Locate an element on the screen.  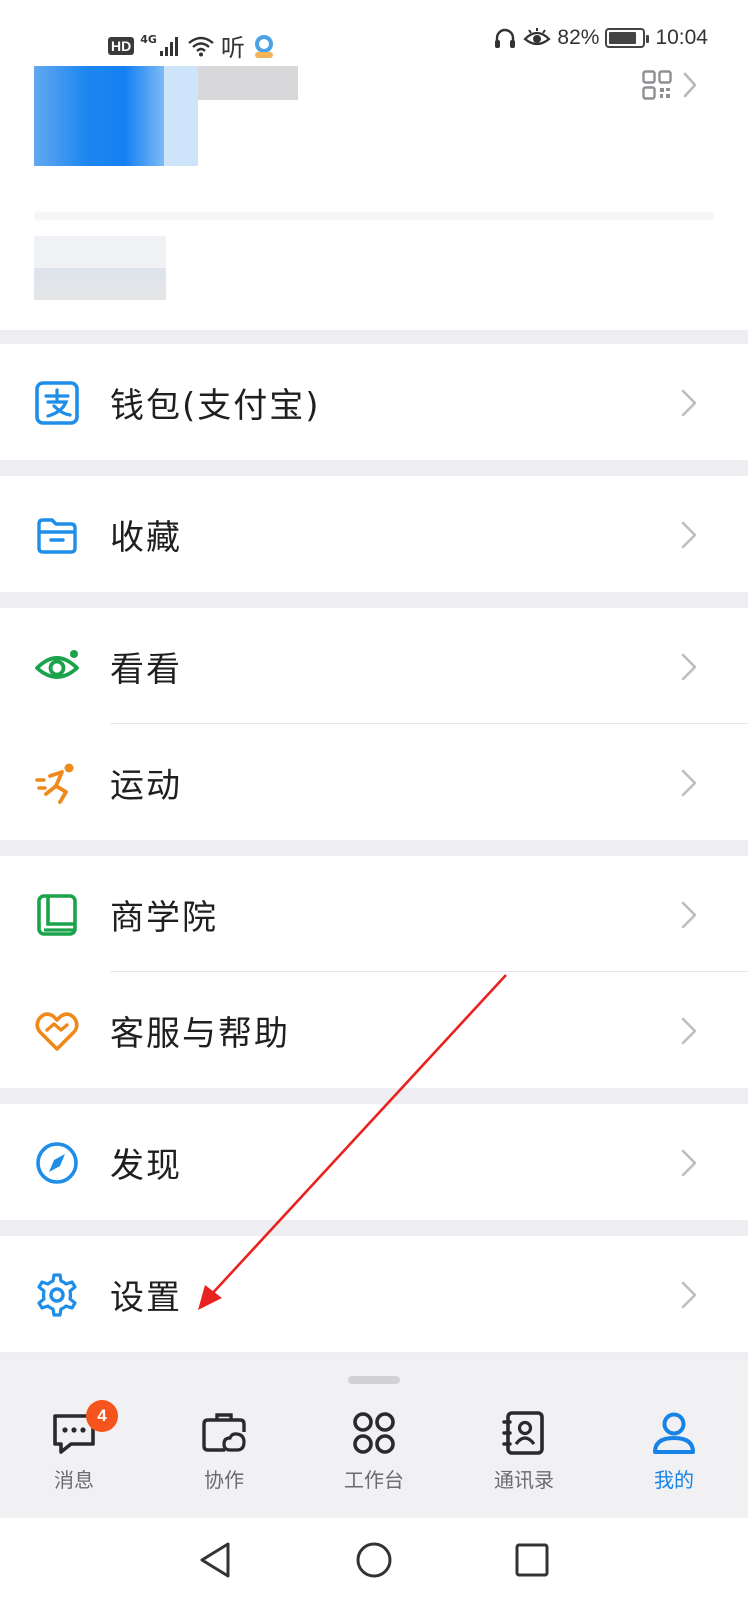
menu-group-learning-support: 商学院 客服与帮助 is located at coordinates (374, 972).